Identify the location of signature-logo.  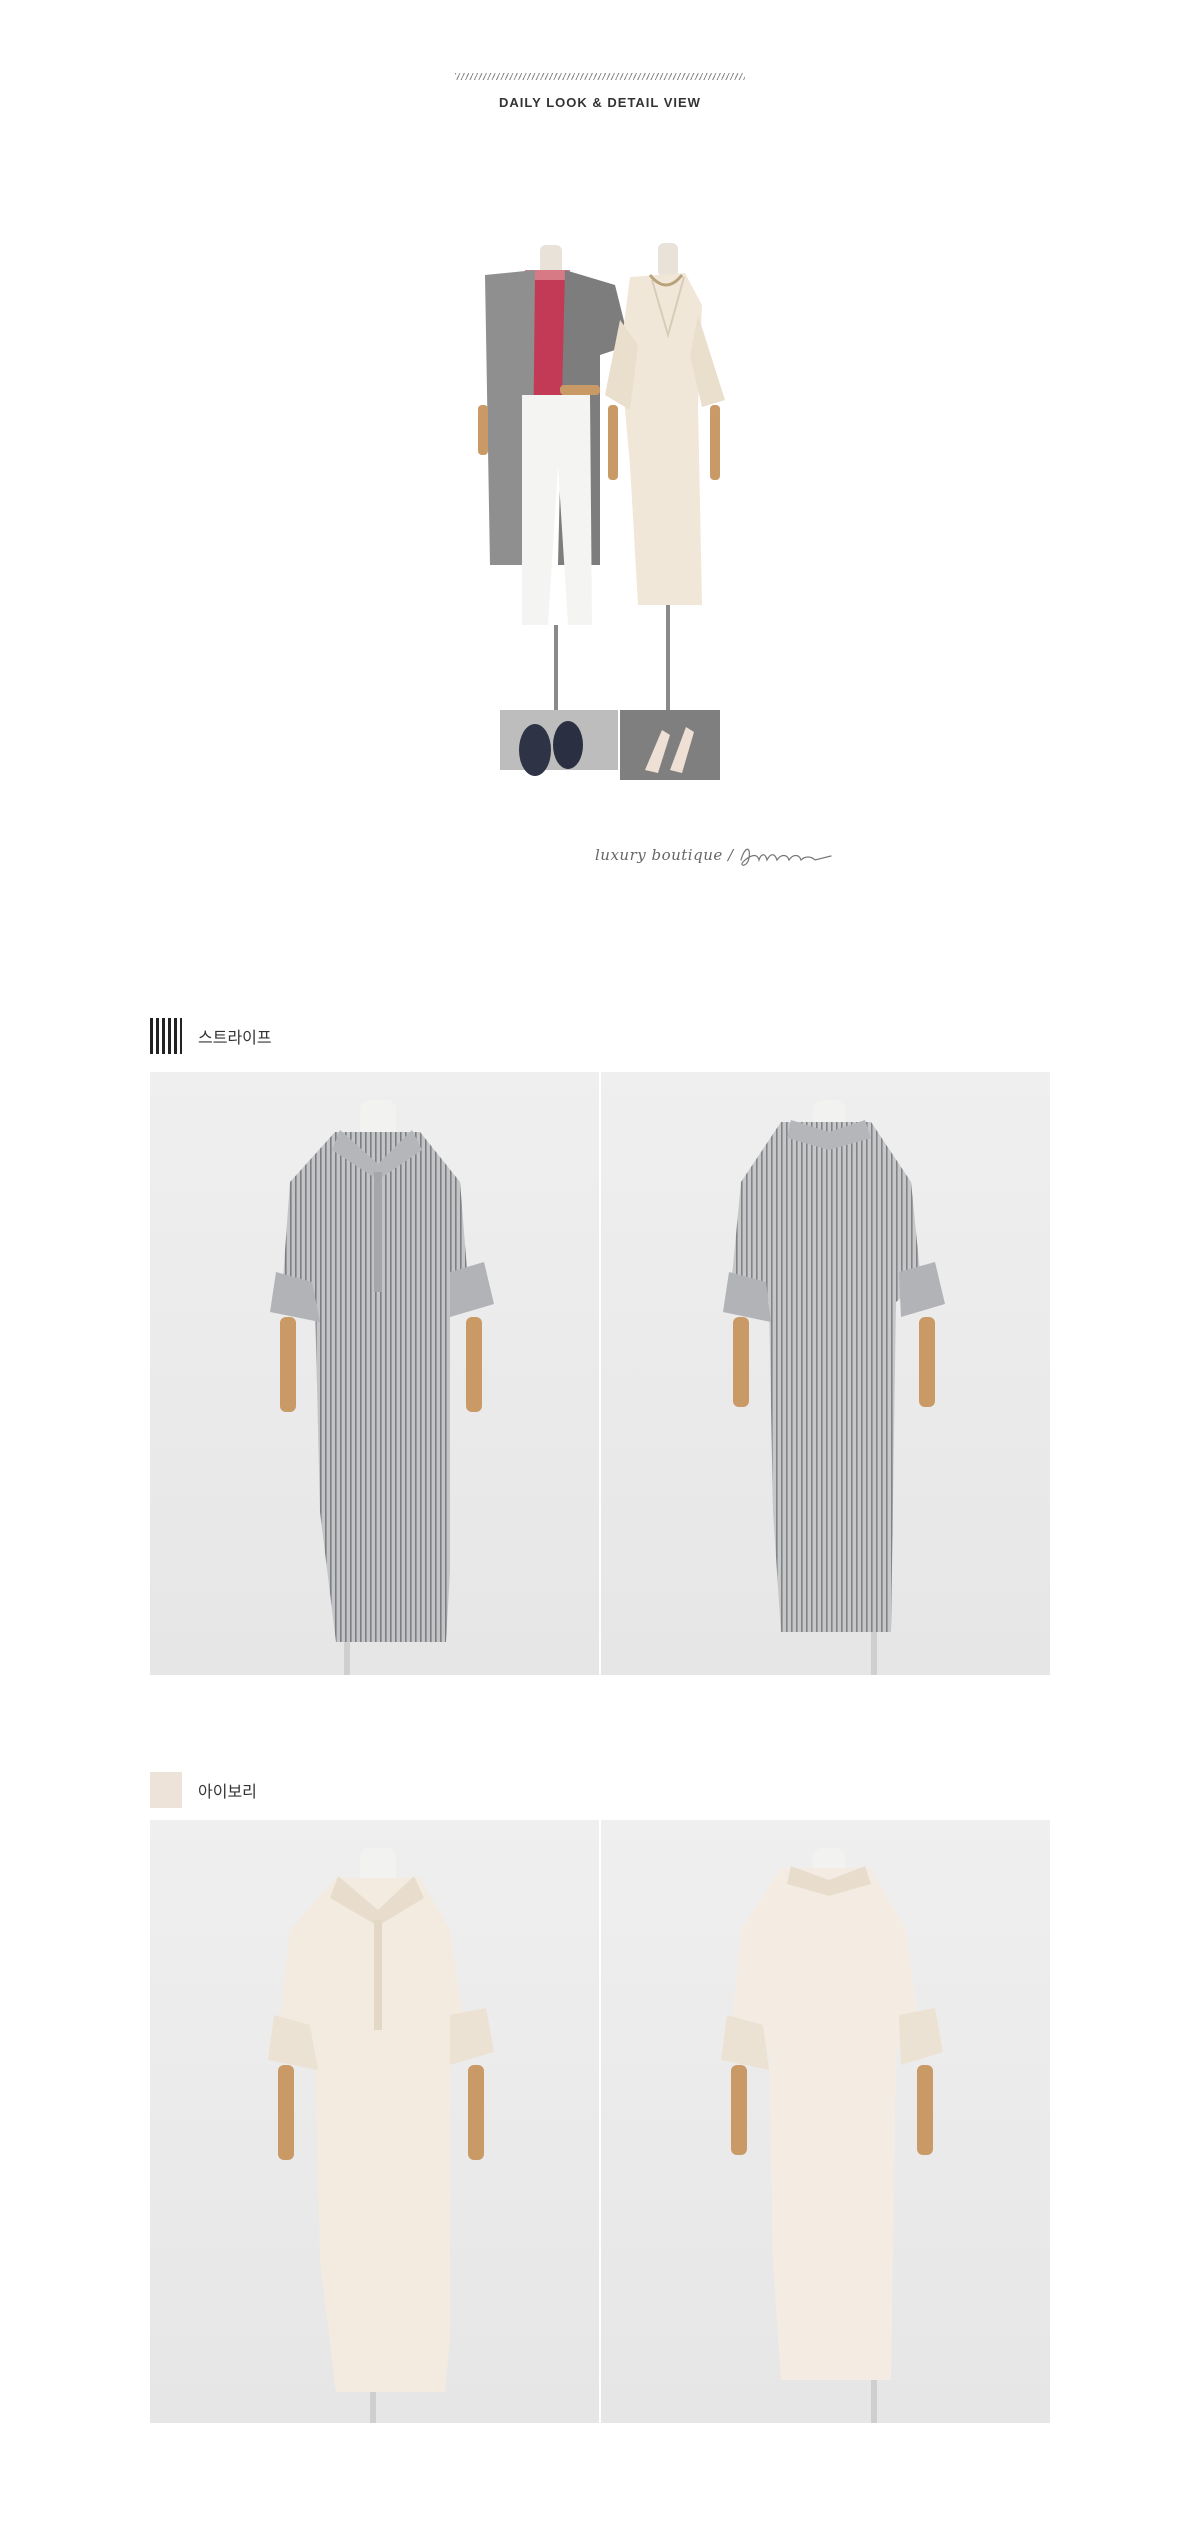
(786, 857).